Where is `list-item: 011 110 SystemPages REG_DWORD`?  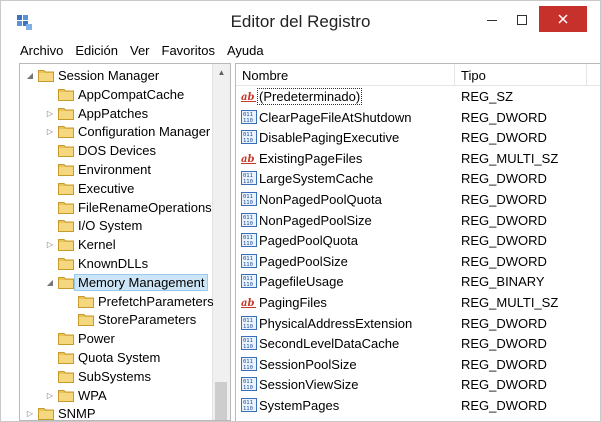 list-item: 011 110 SystemPages REG_DWORD is located at coordinates (418, 405).